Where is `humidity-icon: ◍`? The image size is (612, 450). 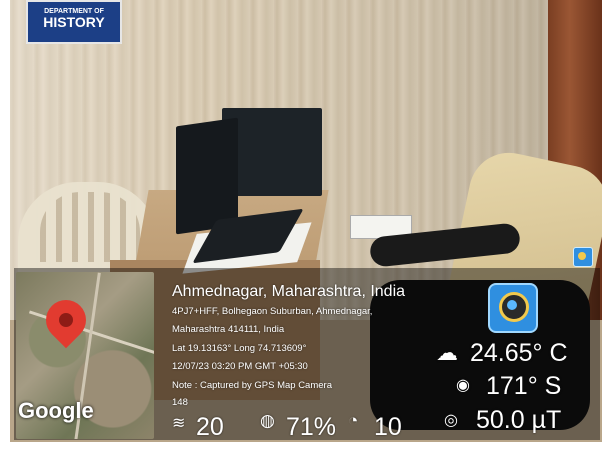
humidity-icon: ◍ is located at coordinates (267, 420).